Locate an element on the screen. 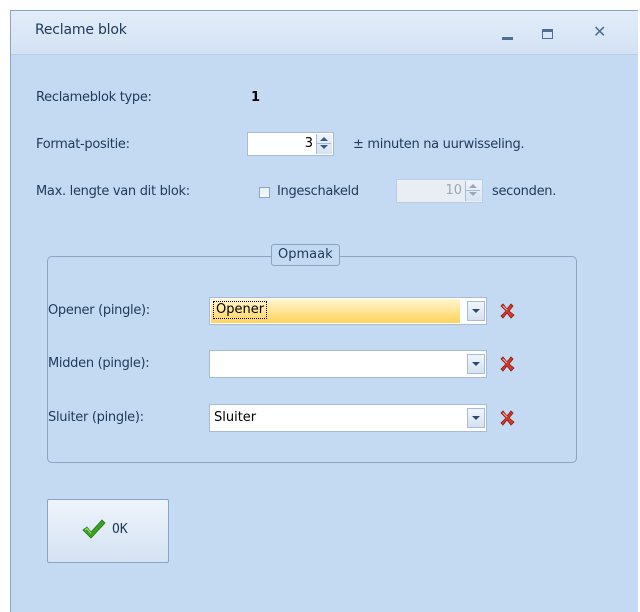 This screenshot has height=612, width=640. midden-dropdown-button is located at coordinates (476, 364).